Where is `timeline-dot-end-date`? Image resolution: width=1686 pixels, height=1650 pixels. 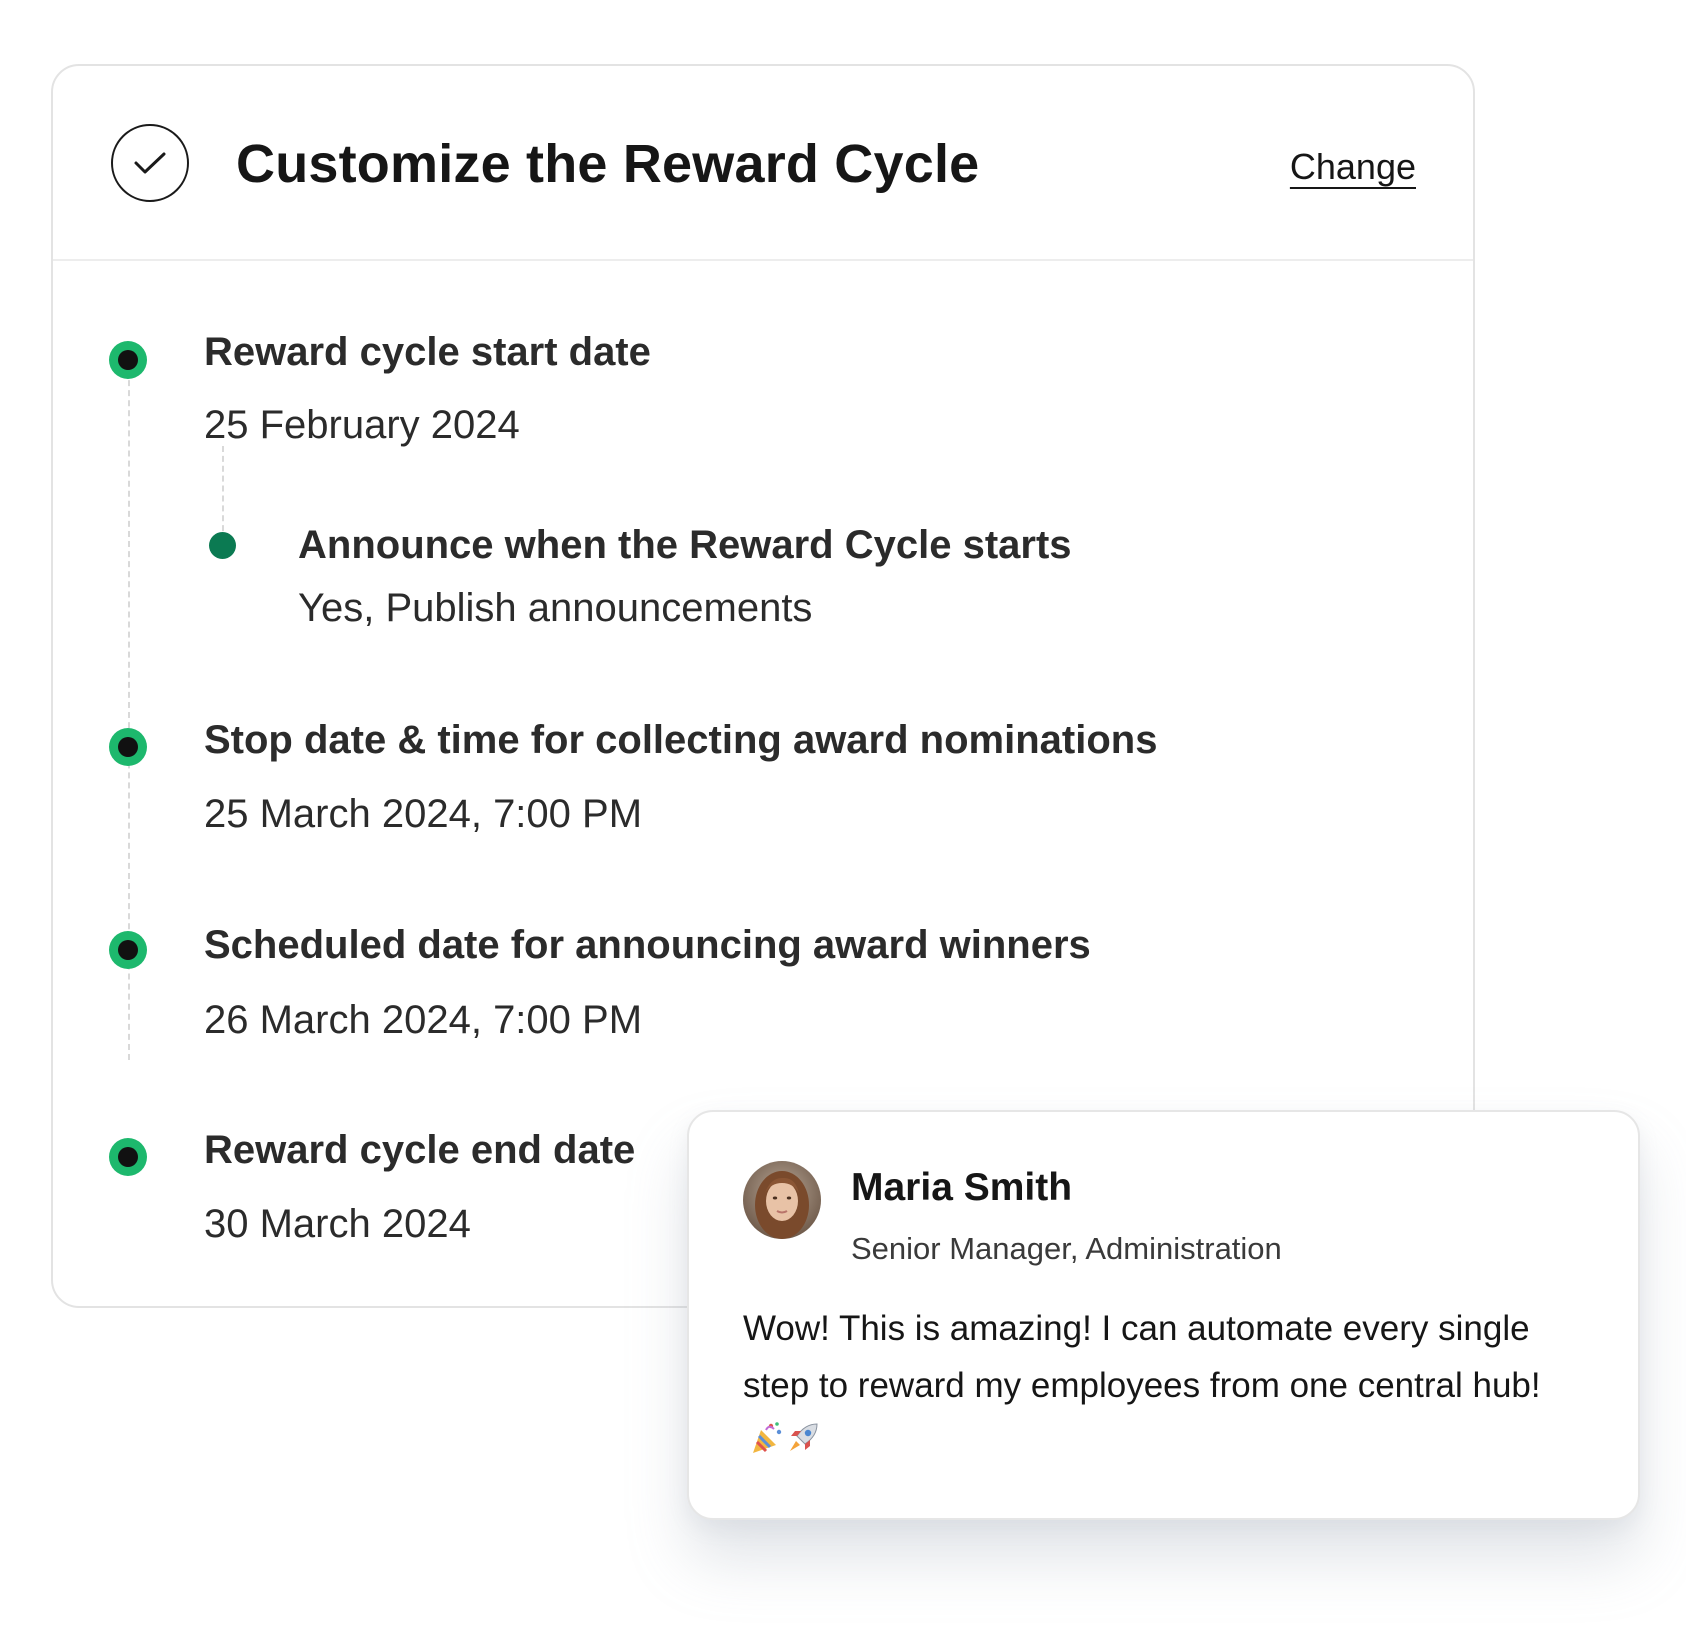
timeline-dot-end-date is located at coordinates (128, 1157).